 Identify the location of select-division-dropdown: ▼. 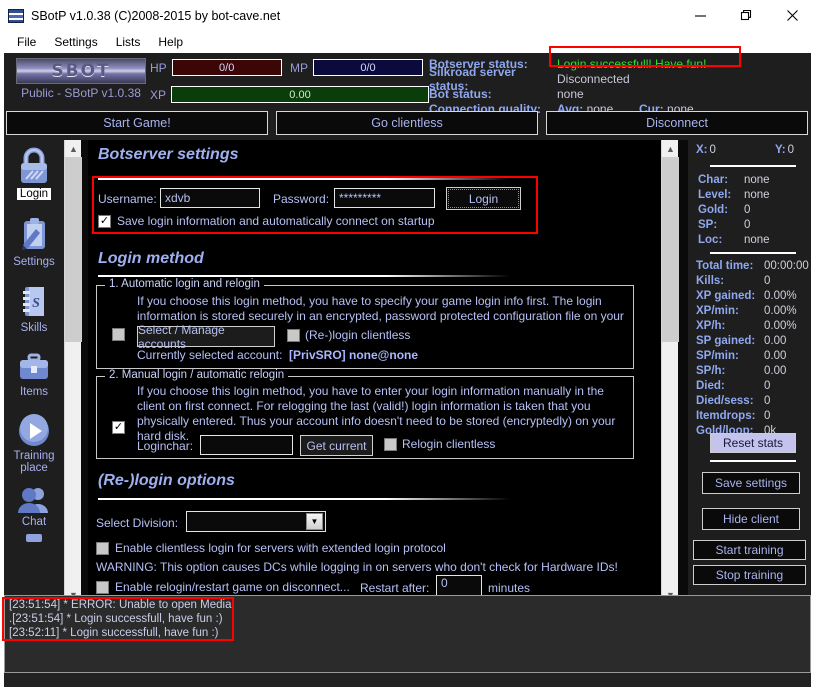
(256, 521).